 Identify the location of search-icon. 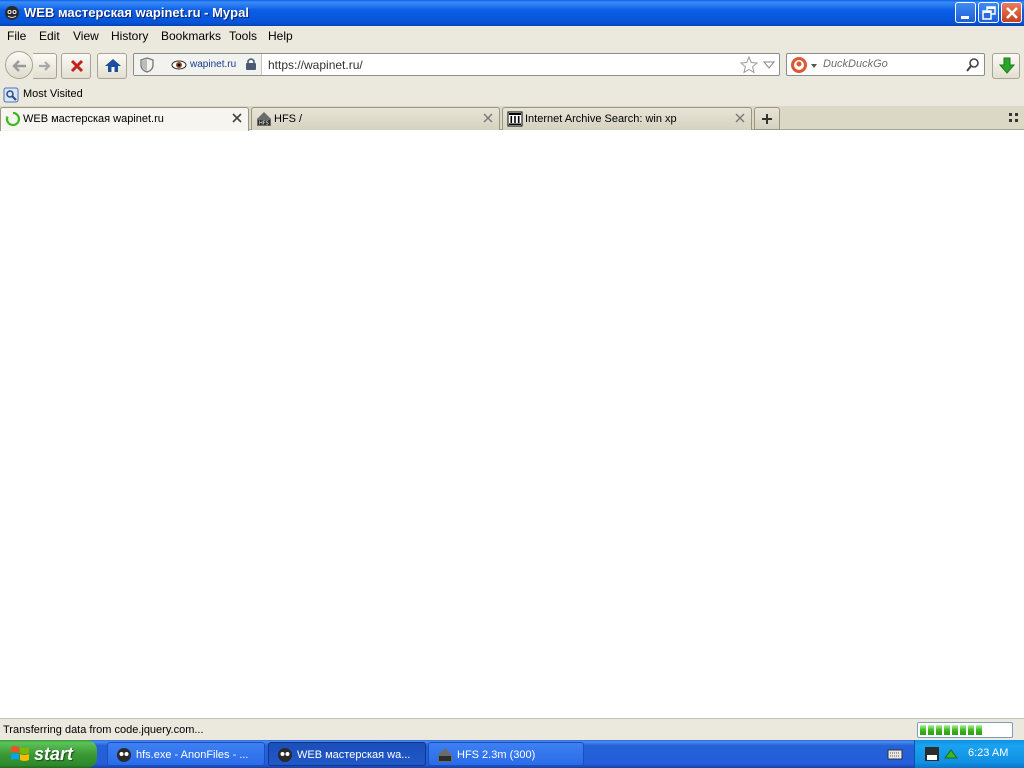
(973, 65).